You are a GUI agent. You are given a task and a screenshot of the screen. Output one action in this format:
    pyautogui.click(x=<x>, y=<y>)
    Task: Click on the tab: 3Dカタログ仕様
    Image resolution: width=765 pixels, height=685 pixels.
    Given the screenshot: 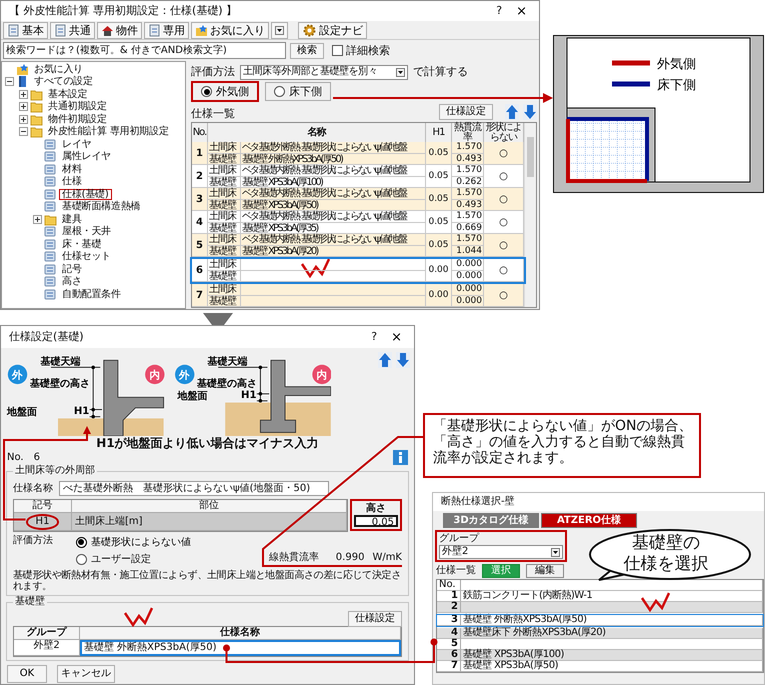 What is the action you would take?
    pyautogui.click(x=491, y=520)
    